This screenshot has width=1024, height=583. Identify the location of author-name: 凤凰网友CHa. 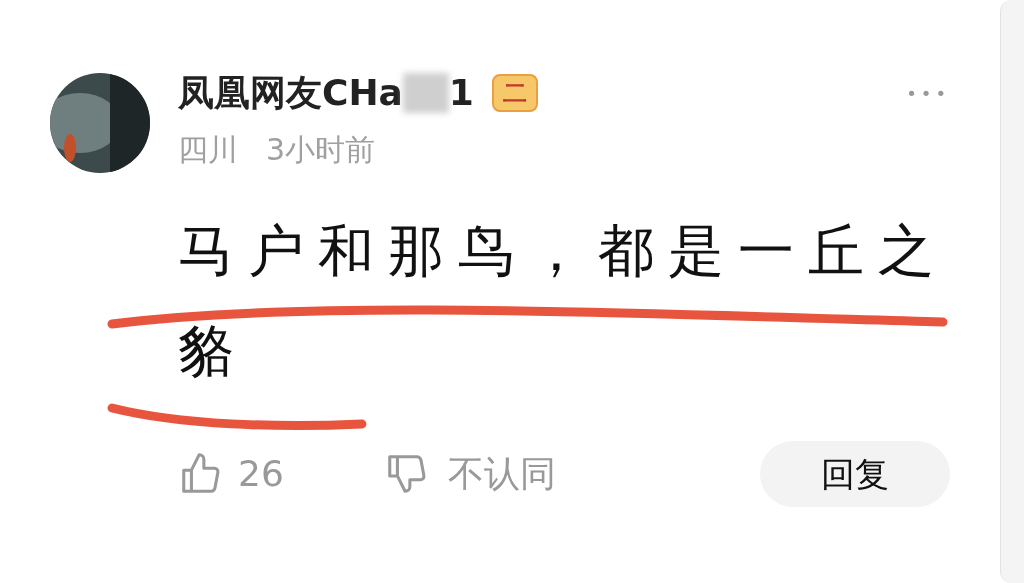
(290, 93).